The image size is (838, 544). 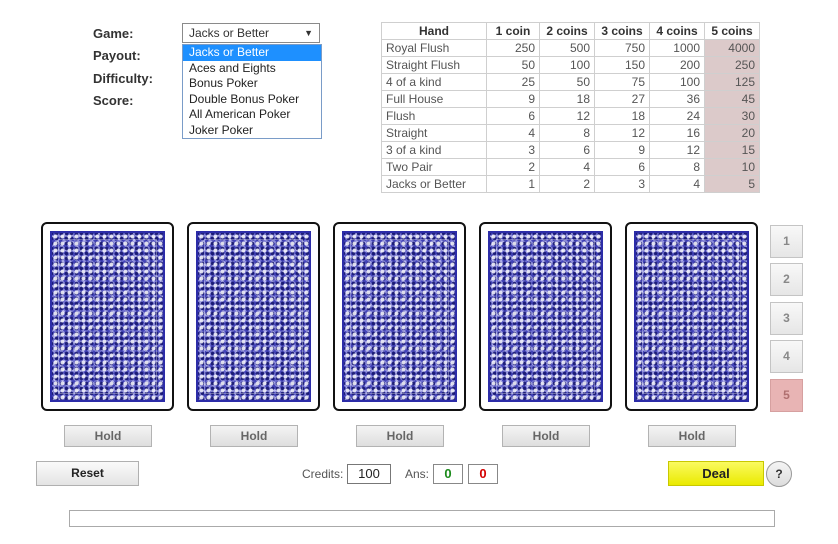 I want to click on payout-value-3-coin: 3, so click(x=622, y=184).